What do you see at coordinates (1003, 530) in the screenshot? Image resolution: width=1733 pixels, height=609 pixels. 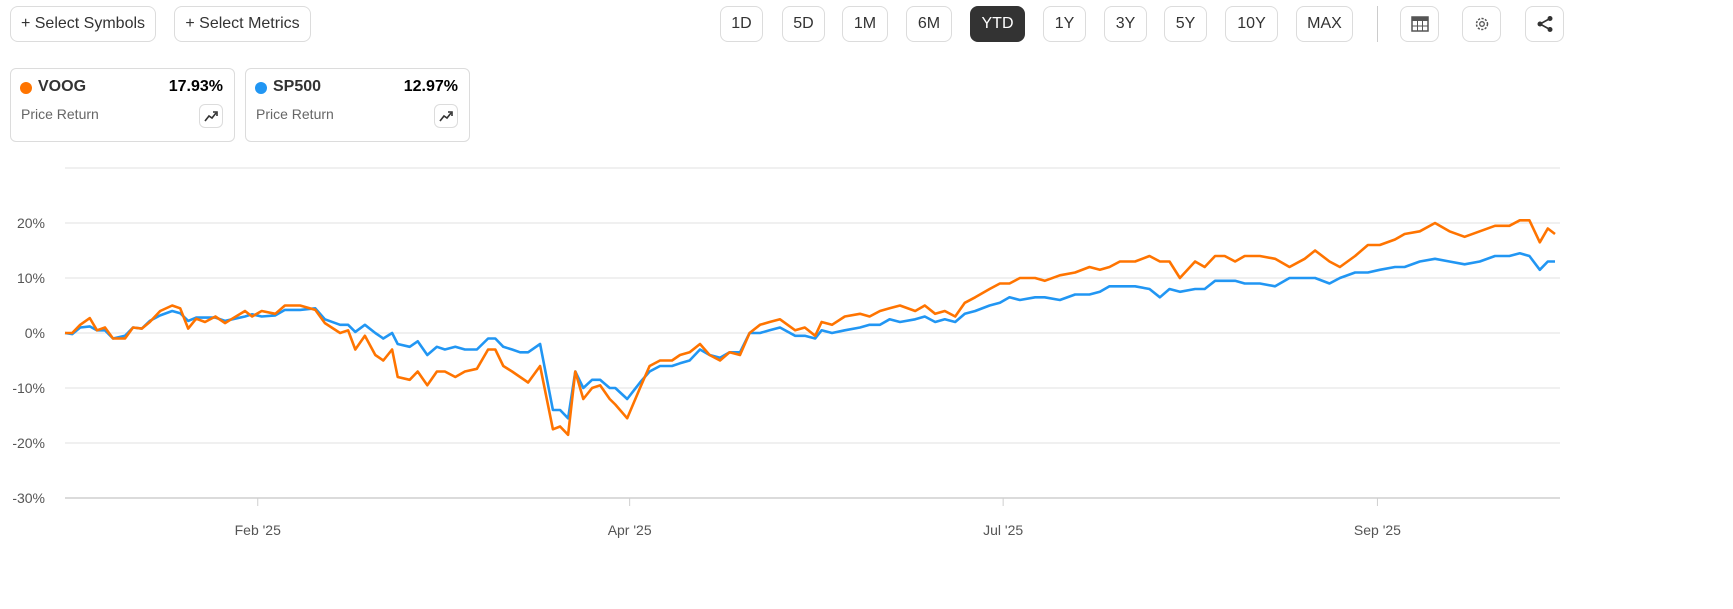 I see `x-tick-label: Jul '25` at bounding box center [1003, 530].